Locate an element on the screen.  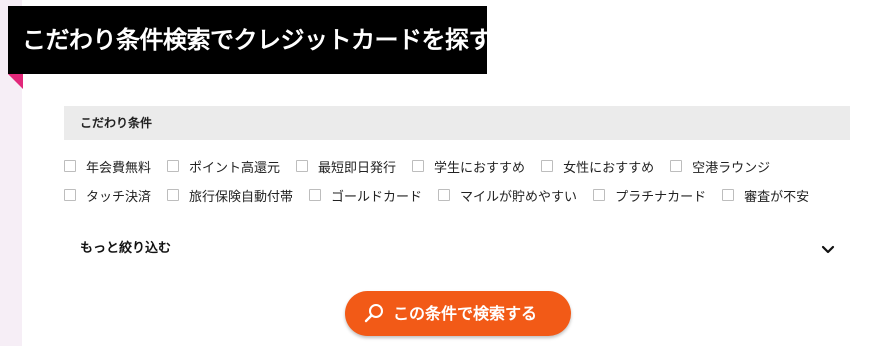
filter-option-gold-card: ゴールドカード is located at coordinates (365, 195).